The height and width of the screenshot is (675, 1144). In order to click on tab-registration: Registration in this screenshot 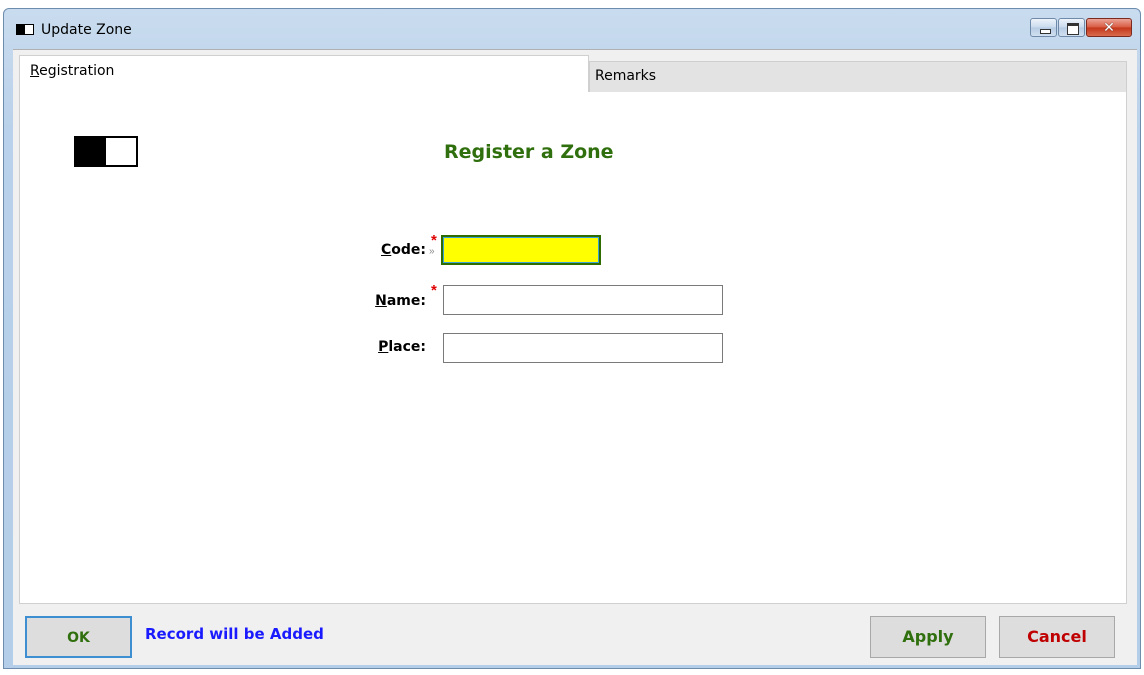, I will do `click(304, 73)`.